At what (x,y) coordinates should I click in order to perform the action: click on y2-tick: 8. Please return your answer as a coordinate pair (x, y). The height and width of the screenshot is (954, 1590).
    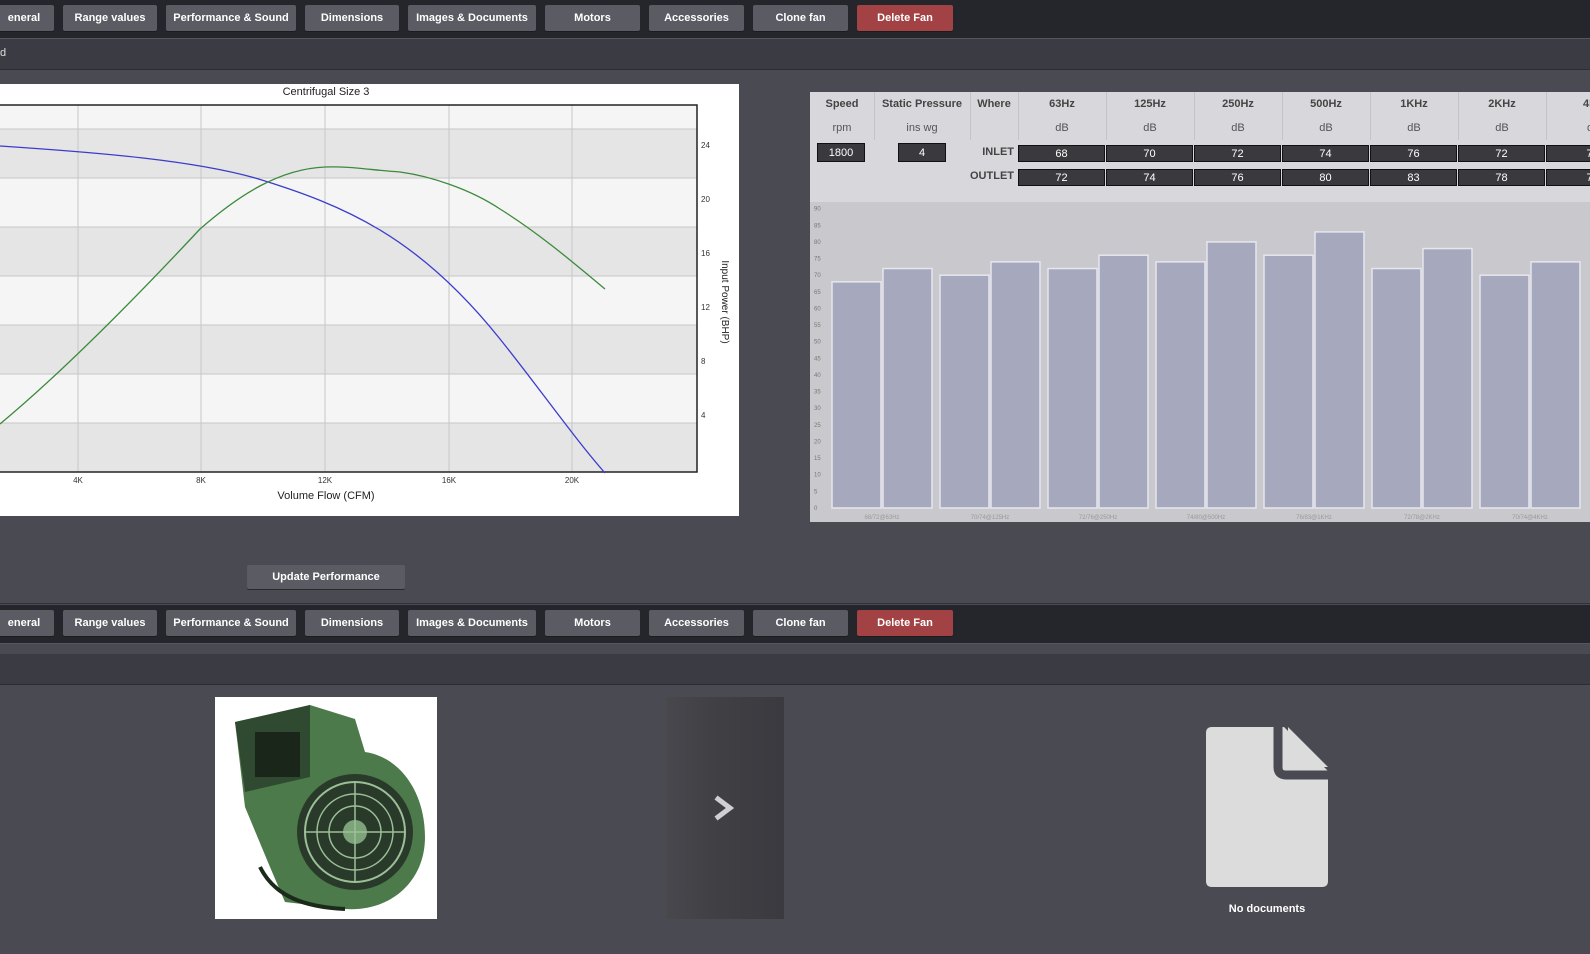
    Looking at the image, I should click on (703, 361).